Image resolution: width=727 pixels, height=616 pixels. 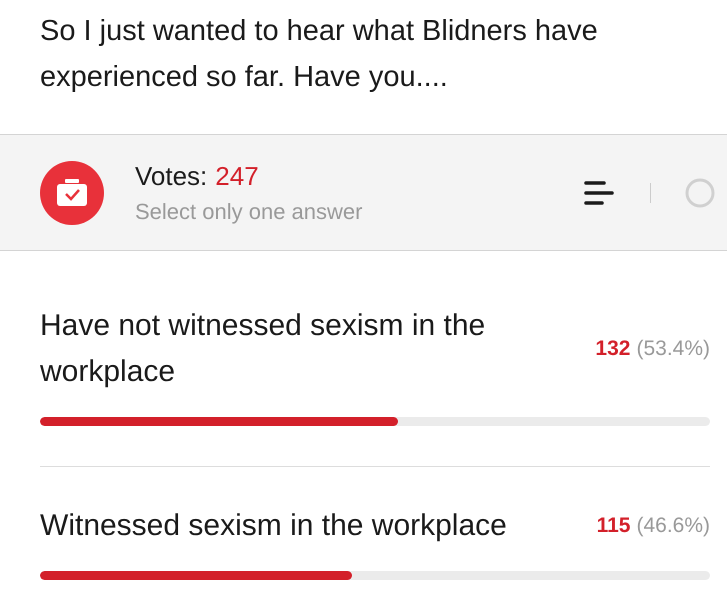 I want to click on vote-percent: (46.6%), so click(x=673, y=526).